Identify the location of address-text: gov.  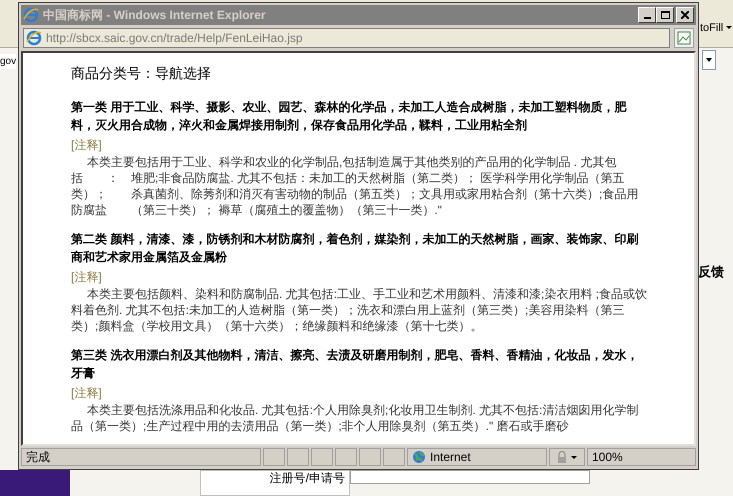
(8, 61).